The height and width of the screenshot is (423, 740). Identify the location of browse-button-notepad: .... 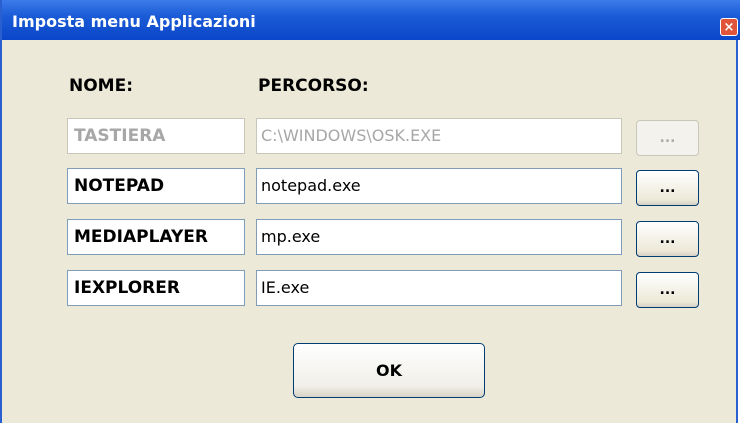
(667, 188).